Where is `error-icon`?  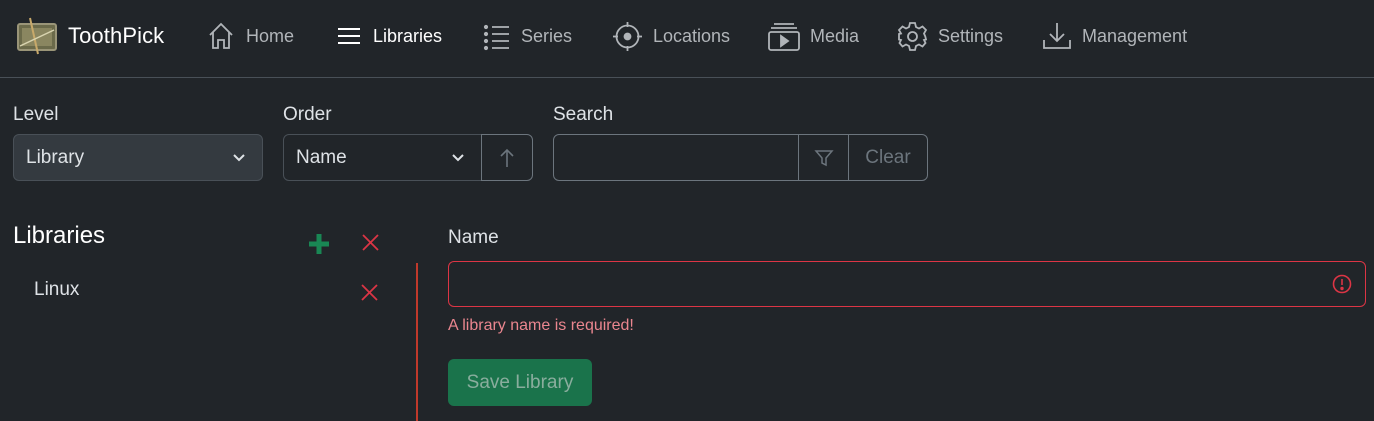 error-icon is located at coordinates (1342, 284).